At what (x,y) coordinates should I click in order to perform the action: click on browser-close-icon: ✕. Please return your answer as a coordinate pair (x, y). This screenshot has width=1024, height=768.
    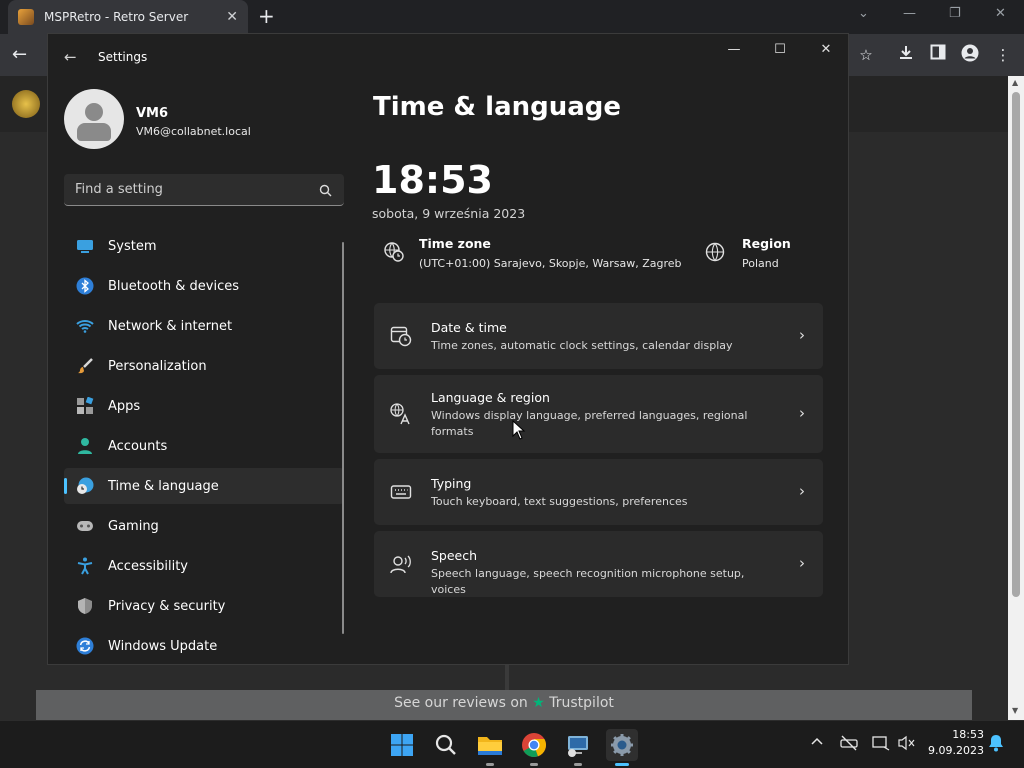
    Looking at the image, I should click on (1000, 13).